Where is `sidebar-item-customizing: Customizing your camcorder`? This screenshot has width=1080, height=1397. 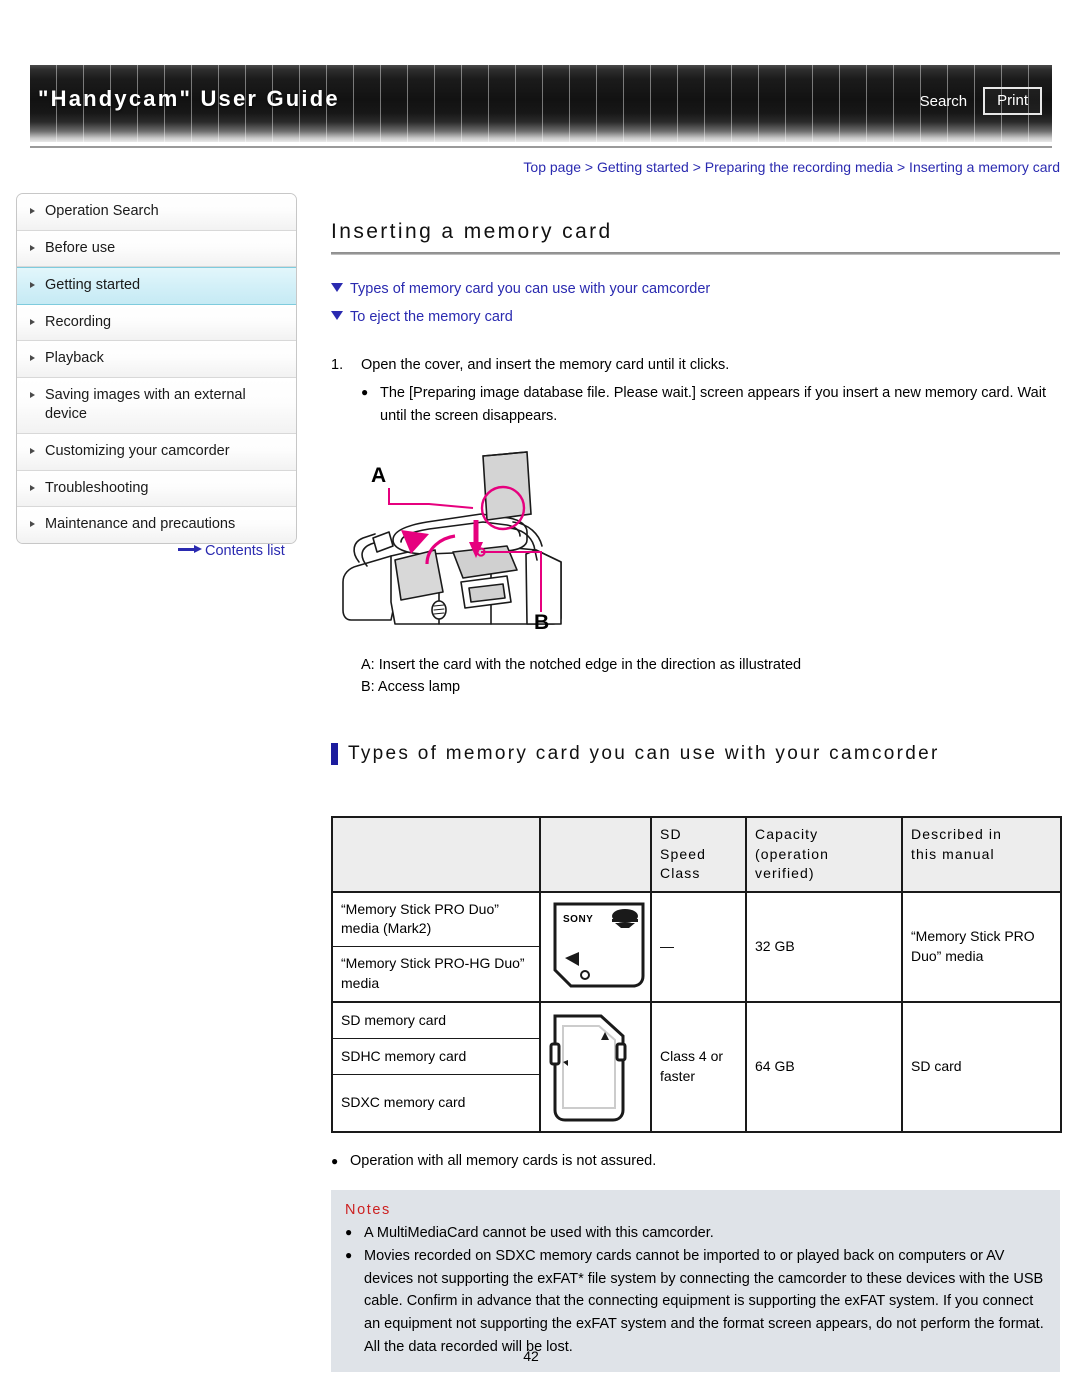
sidebar-item-customizing: Customizing your camcorder is located at coordinates (156, 452).